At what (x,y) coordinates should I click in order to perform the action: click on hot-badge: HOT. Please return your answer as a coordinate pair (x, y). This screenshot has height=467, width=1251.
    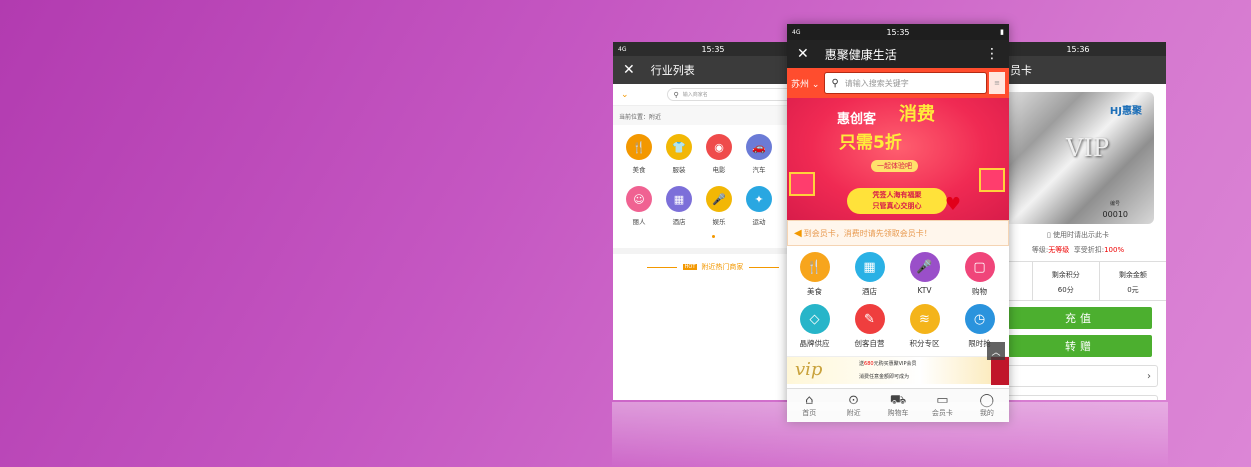
    Looking at the image, I should click on (690, 267).